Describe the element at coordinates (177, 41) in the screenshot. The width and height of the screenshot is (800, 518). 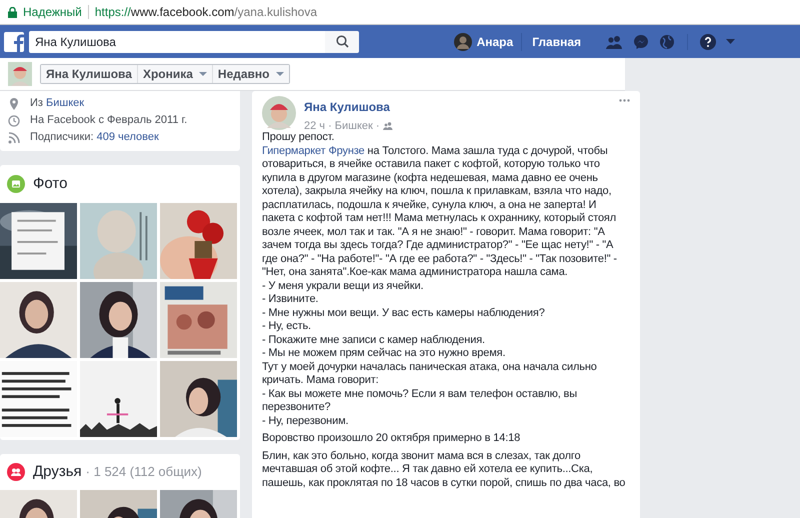
I see `search-field: Яна Кулишова` at that location.